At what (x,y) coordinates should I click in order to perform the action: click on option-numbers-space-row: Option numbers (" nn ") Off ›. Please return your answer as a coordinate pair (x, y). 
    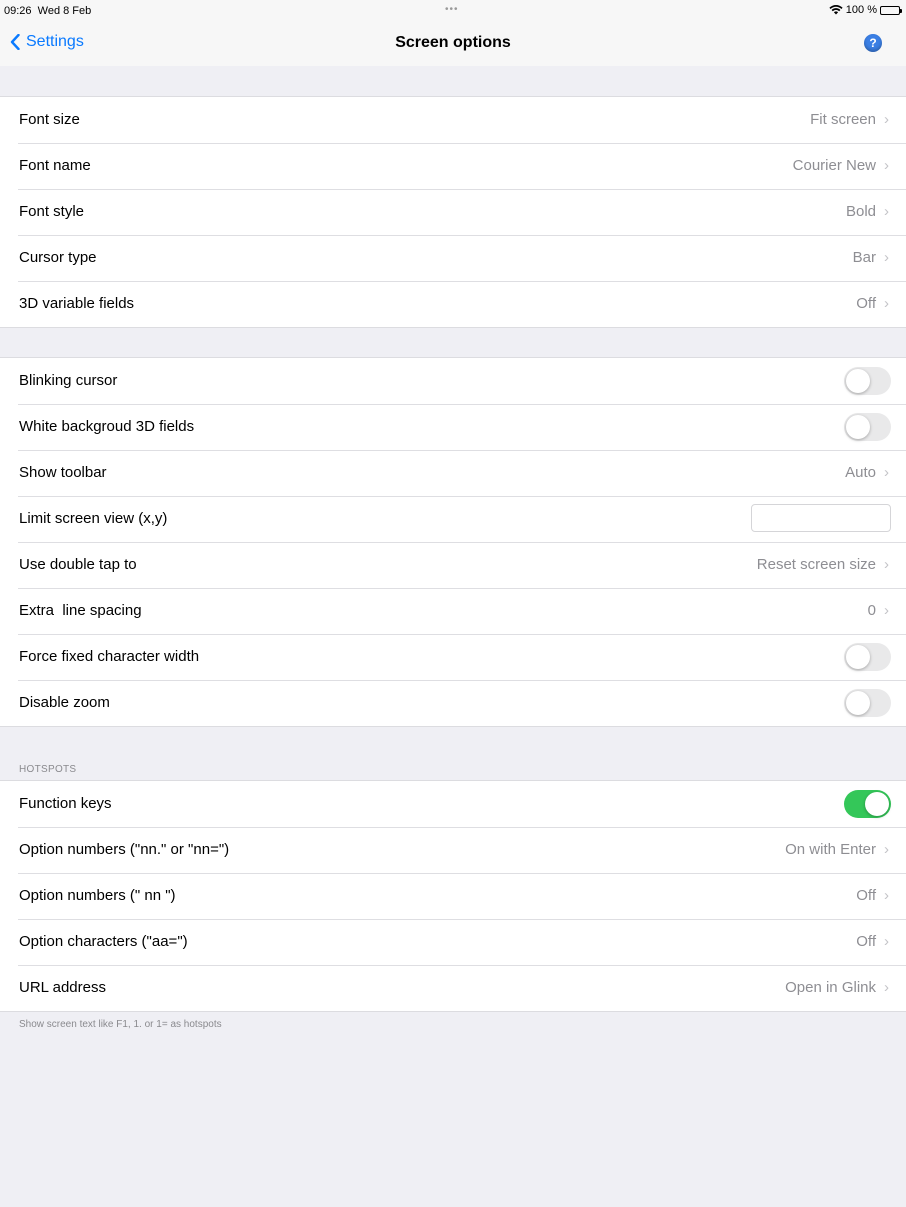
    Looking at the image, I should click on (453, 896).